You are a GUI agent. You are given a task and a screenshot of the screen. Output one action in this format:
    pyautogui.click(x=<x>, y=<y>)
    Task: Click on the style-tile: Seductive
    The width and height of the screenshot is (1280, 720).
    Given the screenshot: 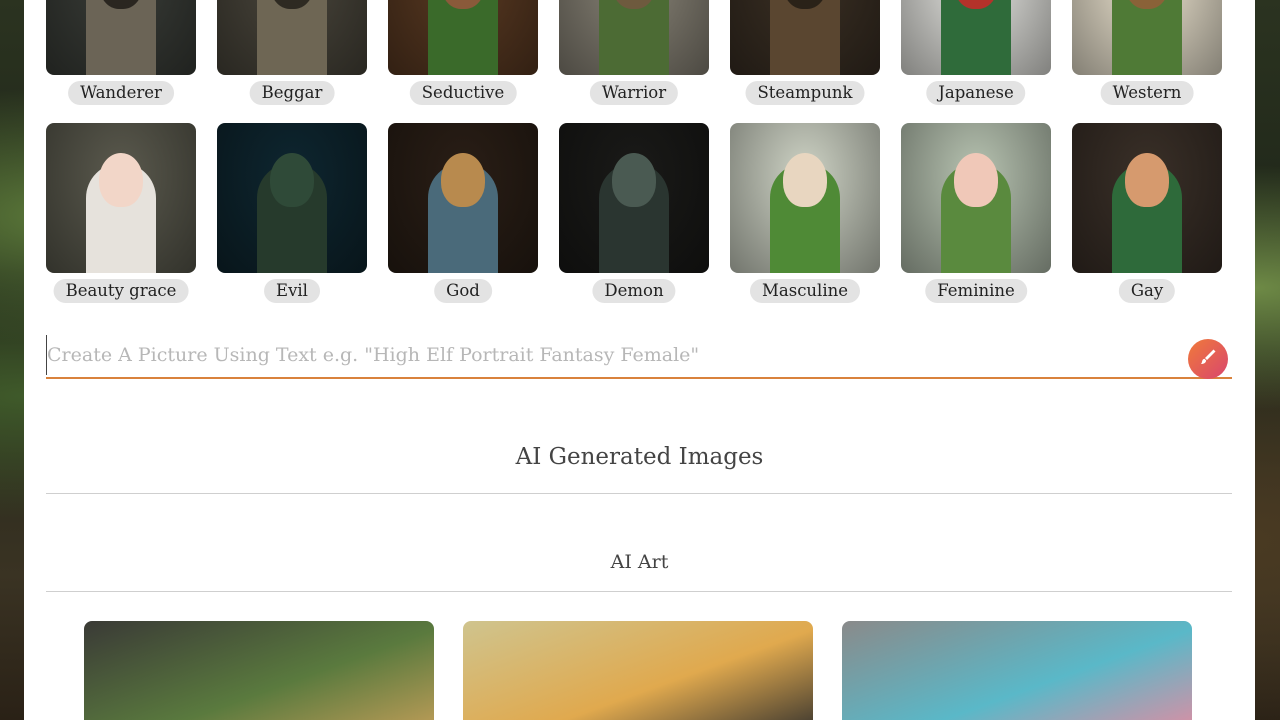 What is the action you would take?
    pyautogui.click(x=463, y=53)
    